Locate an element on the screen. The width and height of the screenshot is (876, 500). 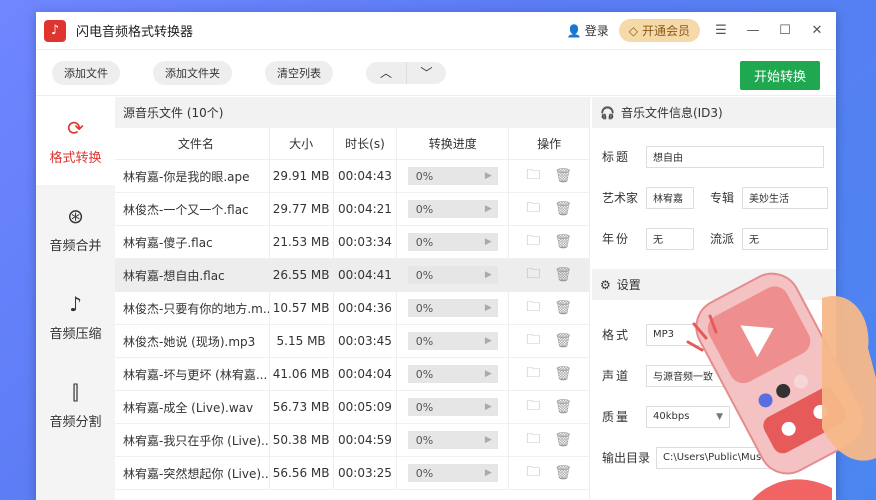
sidebar-item-format-convert: ⟳ 格式转换 is located at coordinates (75, 141).